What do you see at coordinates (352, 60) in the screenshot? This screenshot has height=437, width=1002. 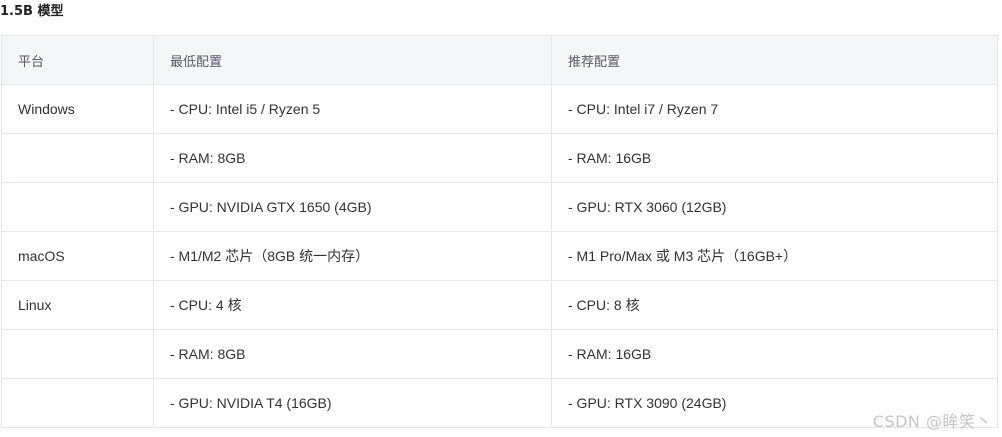 I see `header-min-config: 最低配置` at bounding box center [352, 60].